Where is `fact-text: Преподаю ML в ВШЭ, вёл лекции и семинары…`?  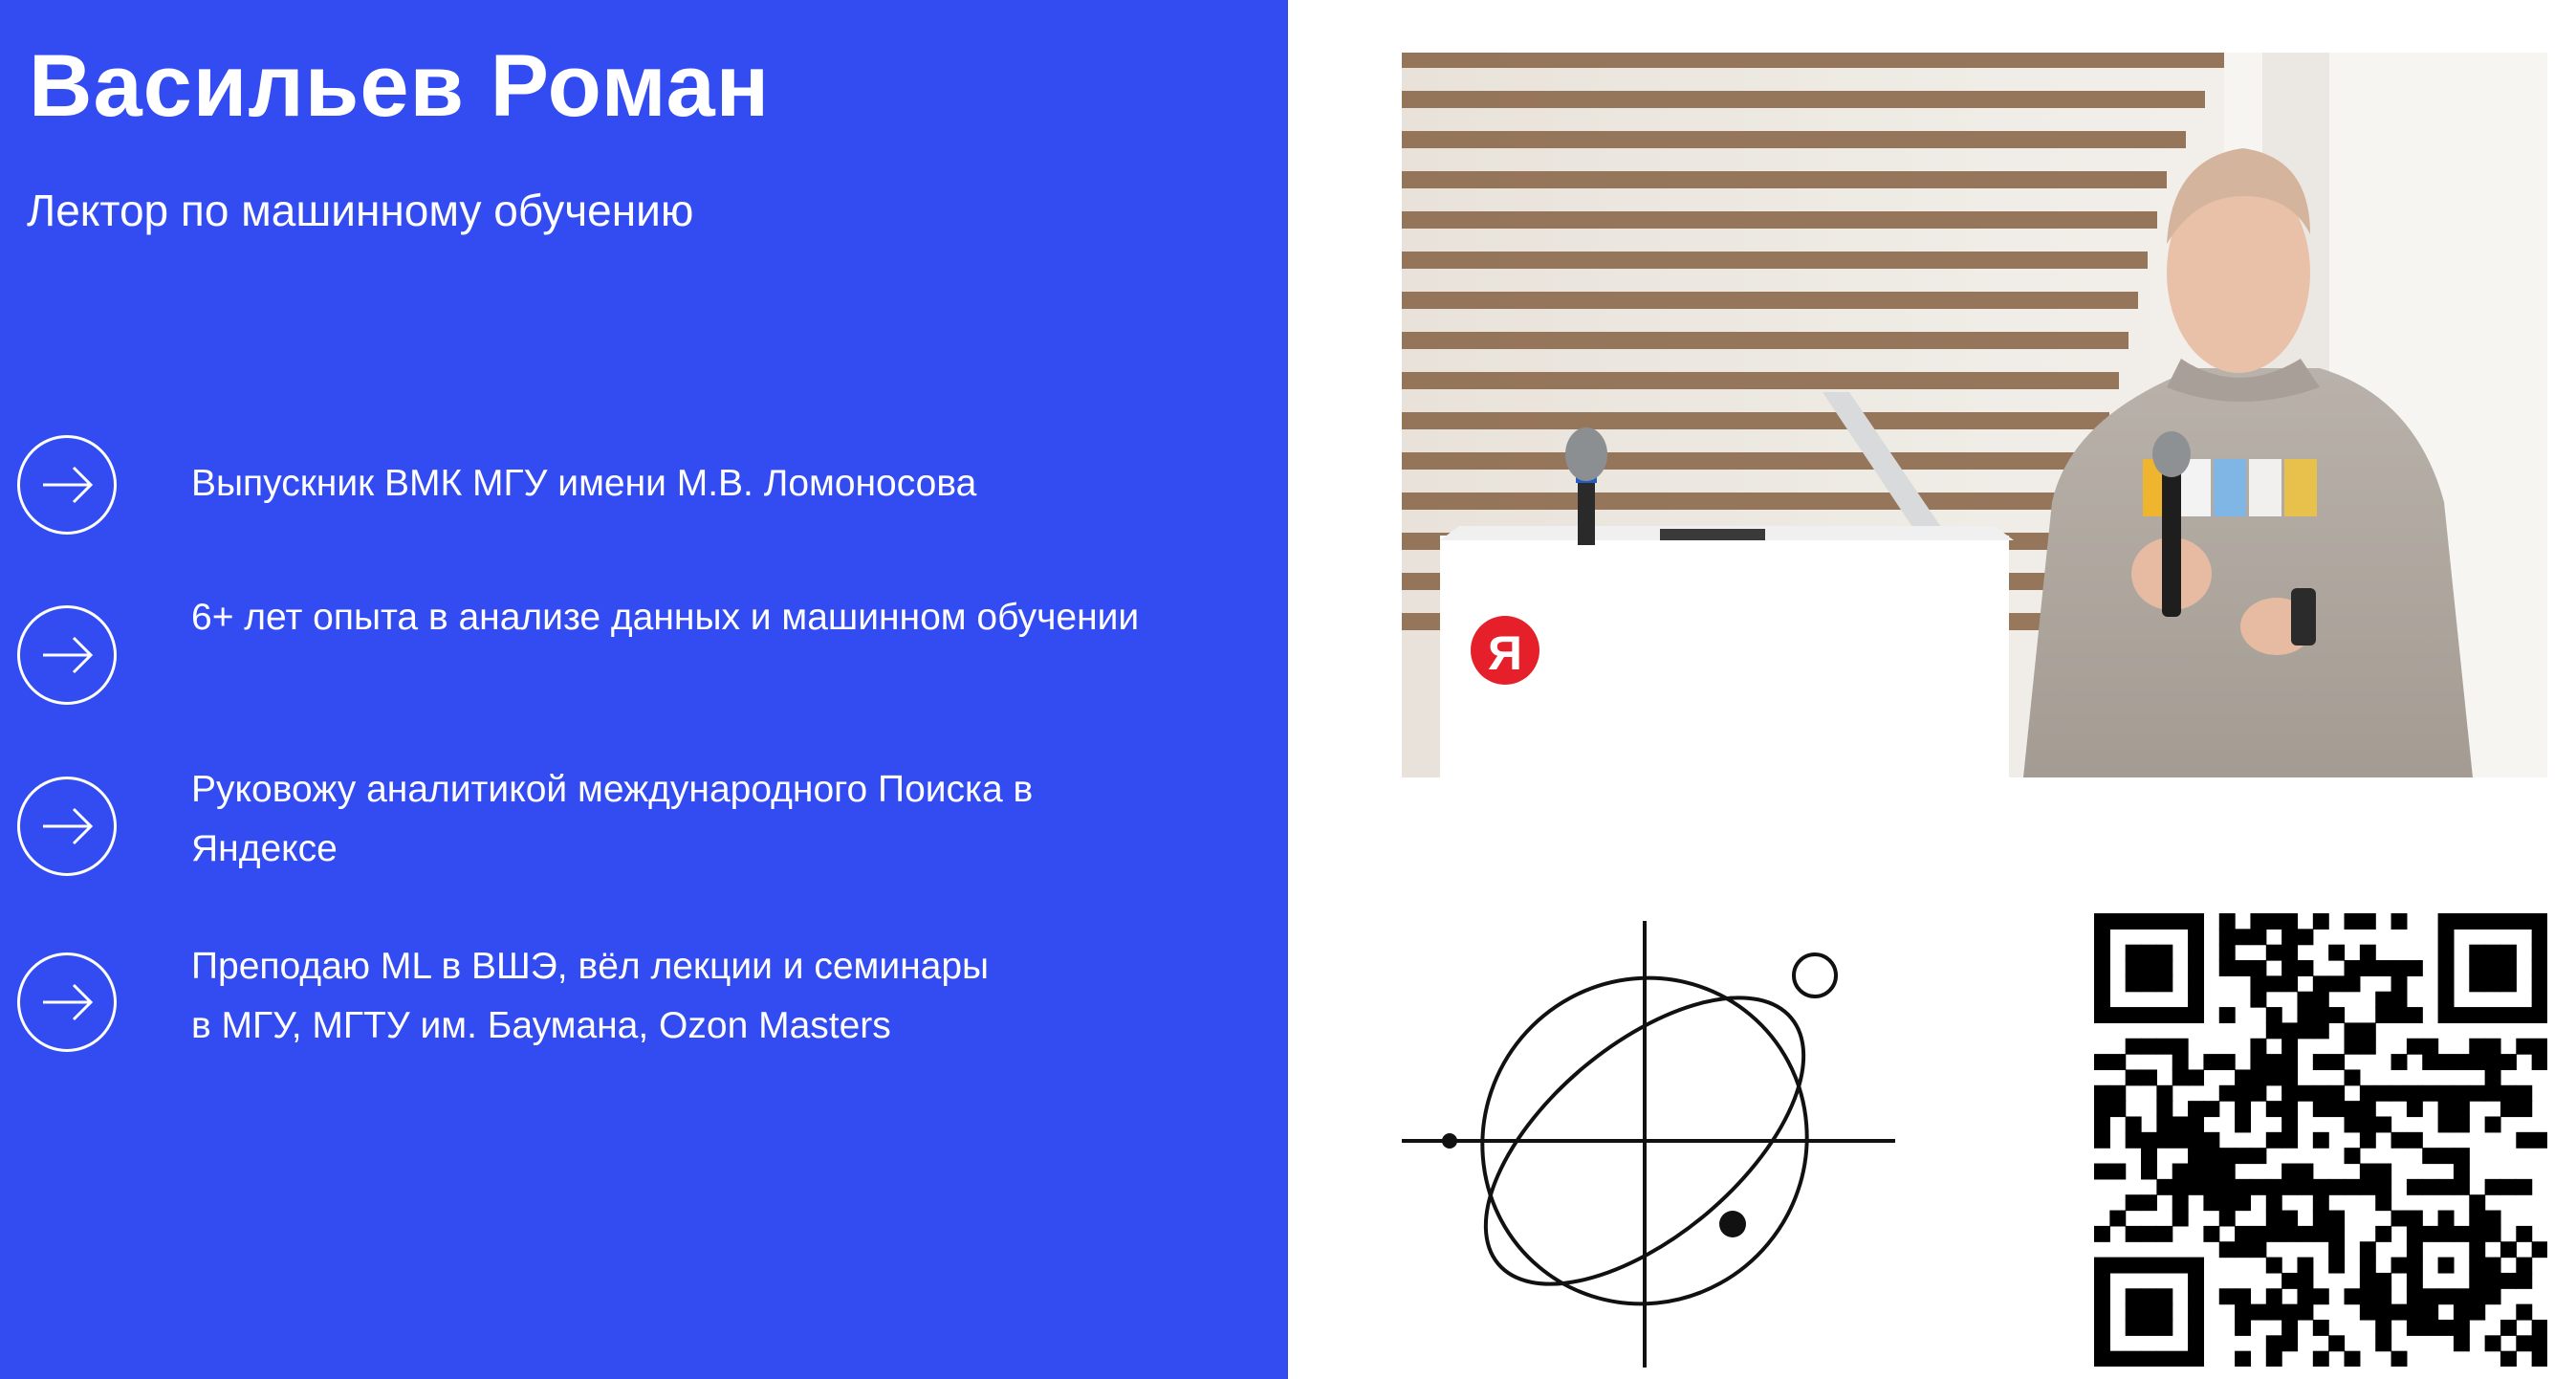 fact-text: Преподаю ML в ВШЭ, вёл лекции и семинары… is located at coordinates (712, 996).